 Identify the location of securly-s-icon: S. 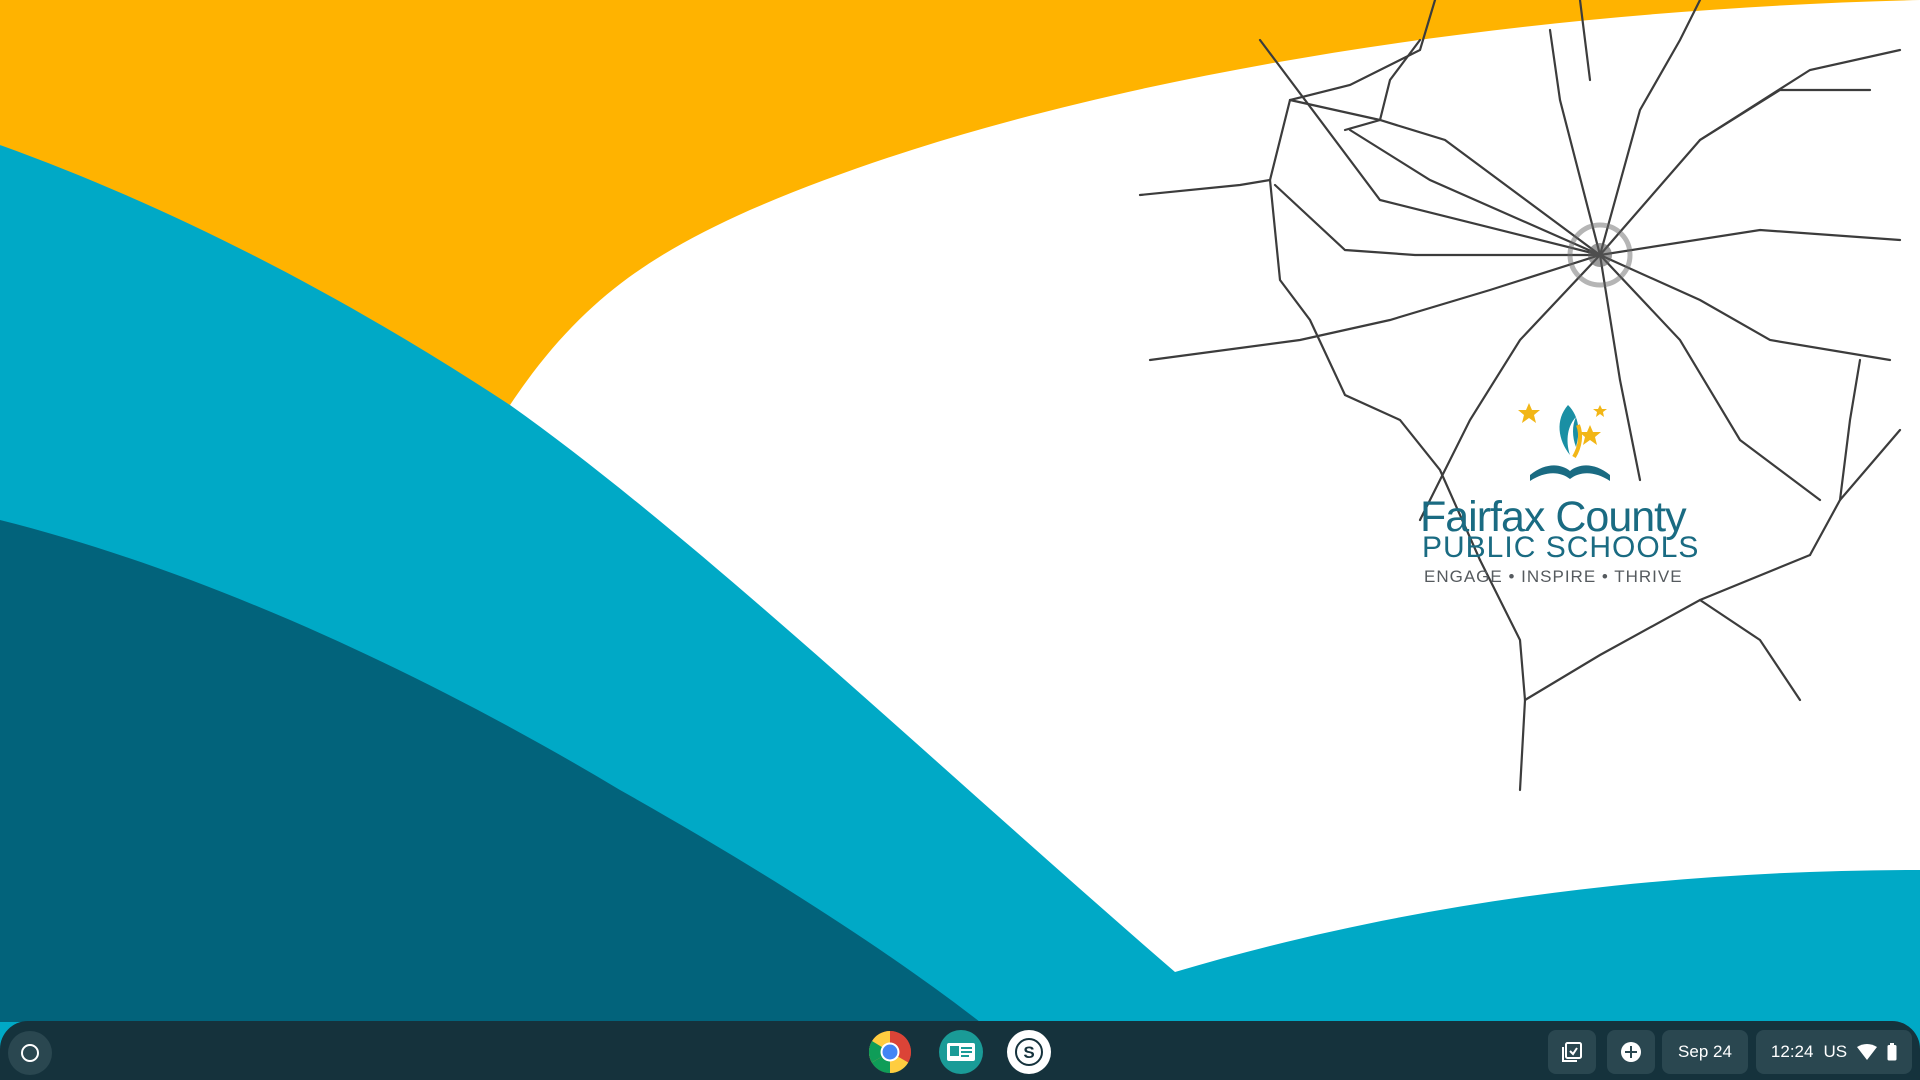
(1029, 1052).